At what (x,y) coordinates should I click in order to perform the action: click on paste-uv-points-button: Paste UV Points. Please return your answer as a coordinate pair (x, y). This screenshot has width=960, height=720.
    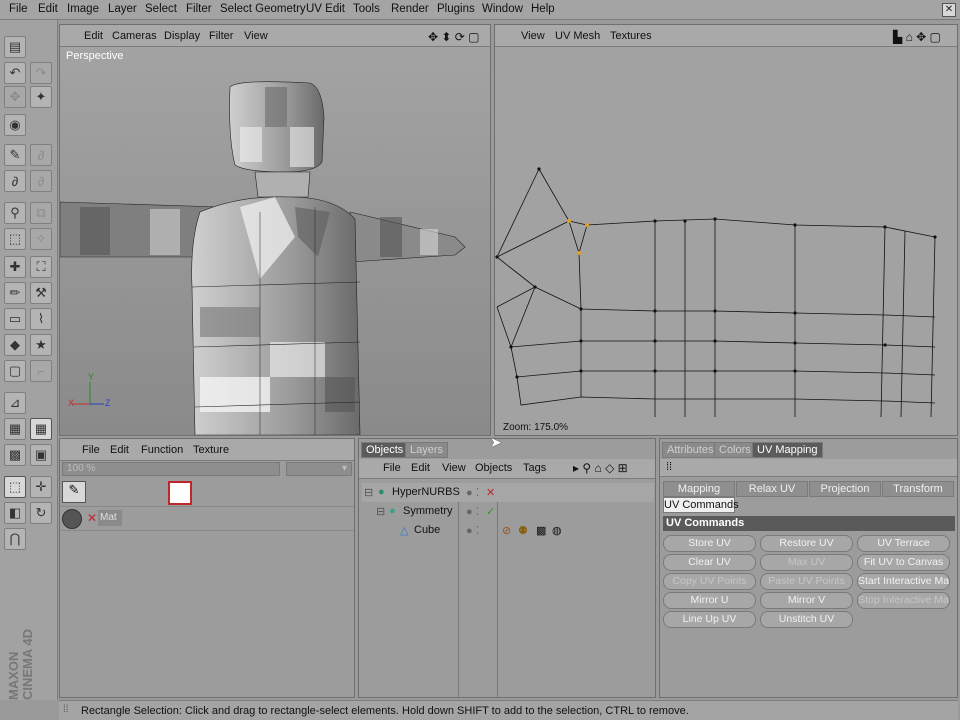
    Looking at the image, I should click on (806, 581).